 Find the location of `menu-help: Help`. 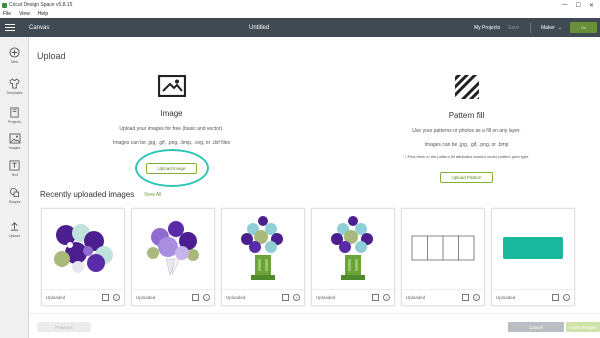

menu-help: Help is located at coordinates (43, 14).